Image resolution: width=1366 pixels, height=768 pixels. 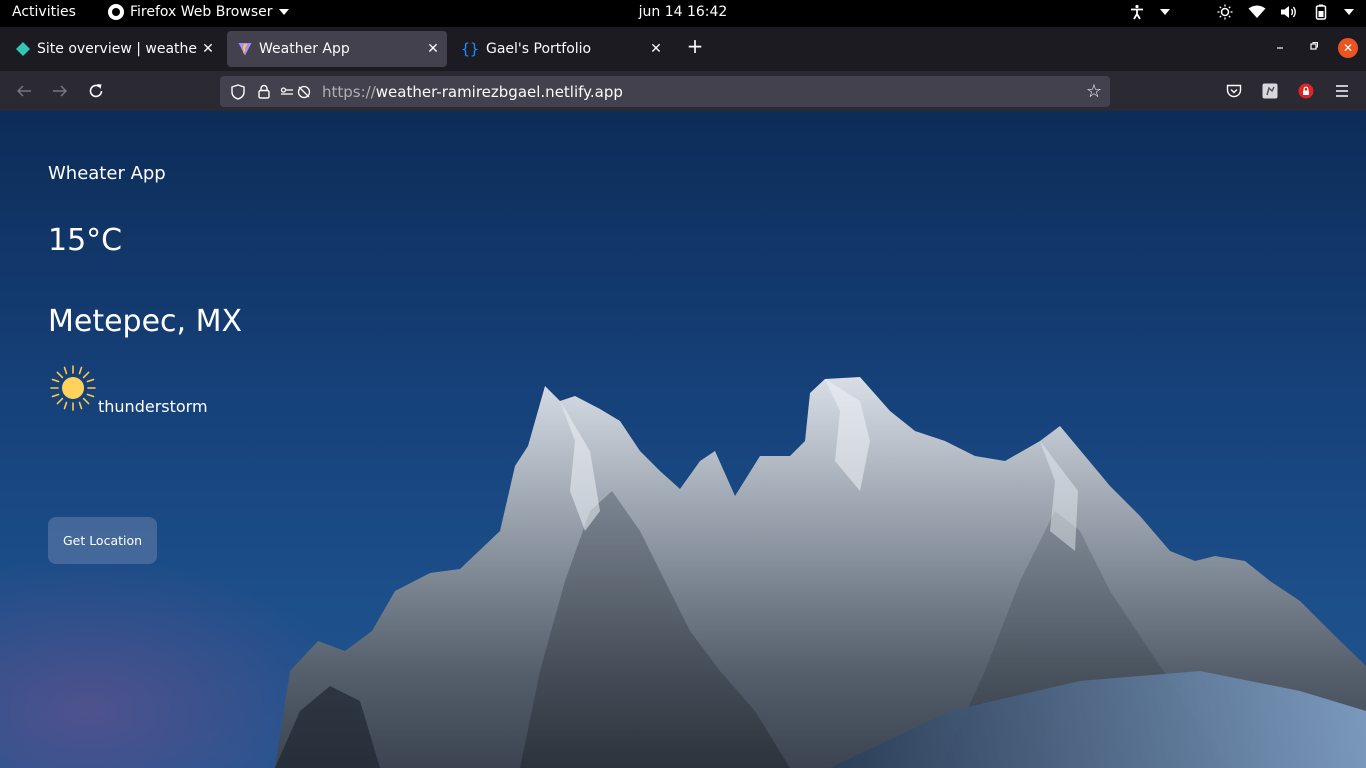 I want to click on bookmark-star-icon: ☆, so click(x=1094, y=91).